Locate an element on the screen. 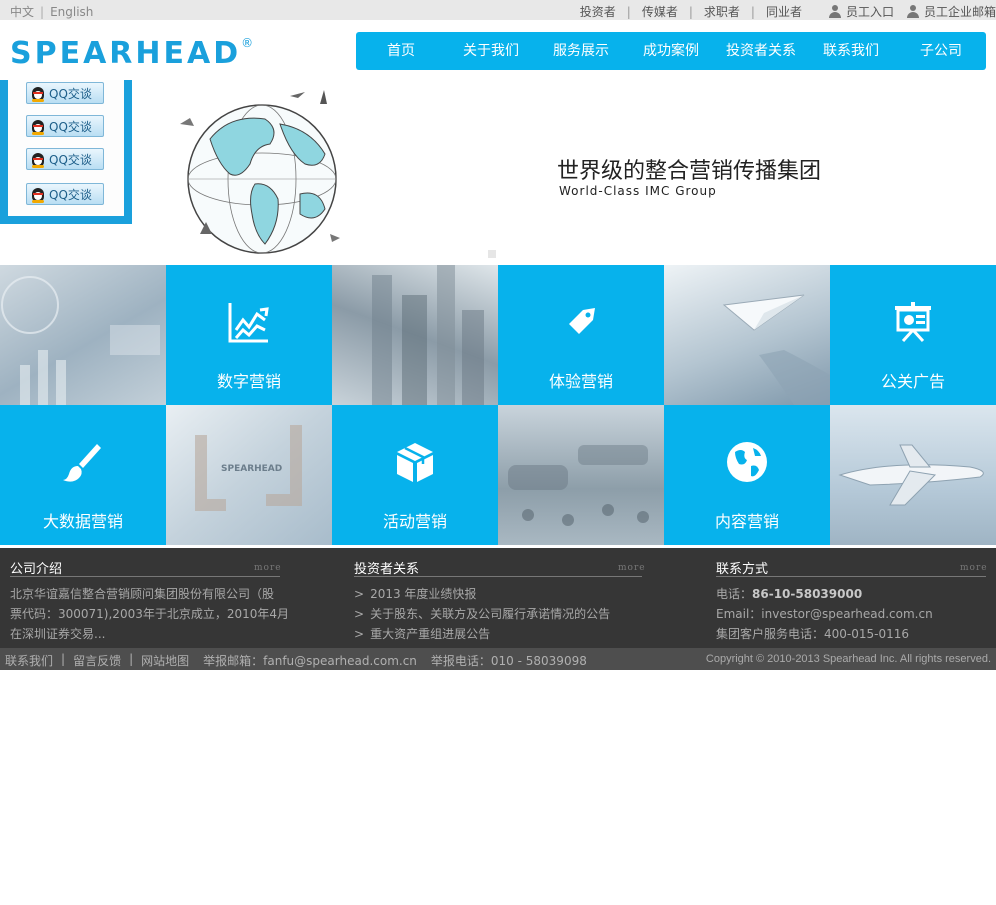 The height and width of the screenshot is (905, 996). globe-illustration is located at coordinates (260, 172).